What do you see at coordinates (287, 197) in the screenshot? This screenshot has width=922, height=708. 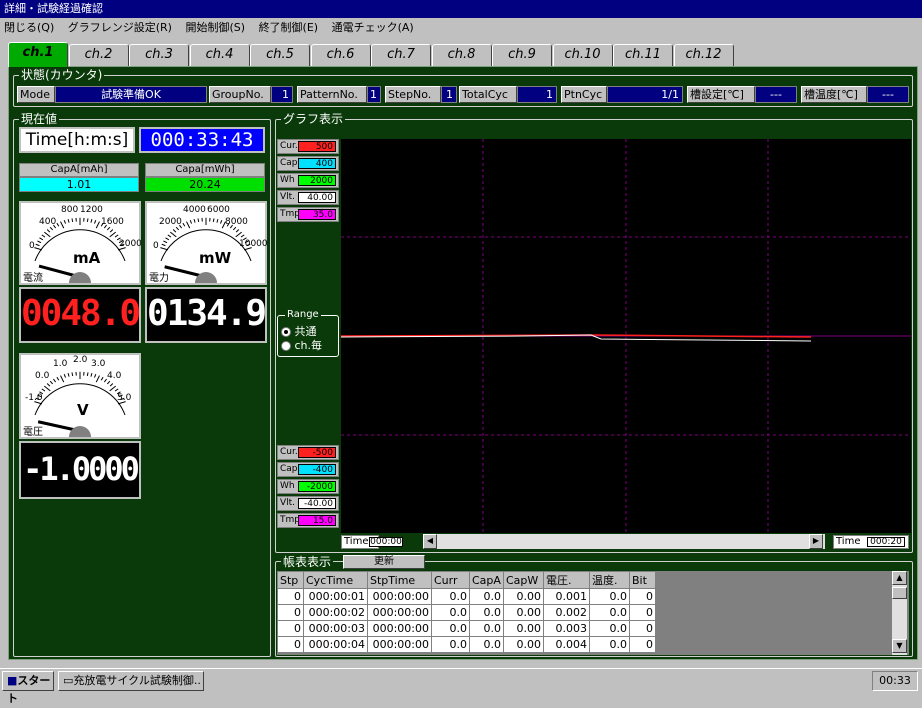 I see `graph-label-name: Vlt.` at bounding box center [287, 197].